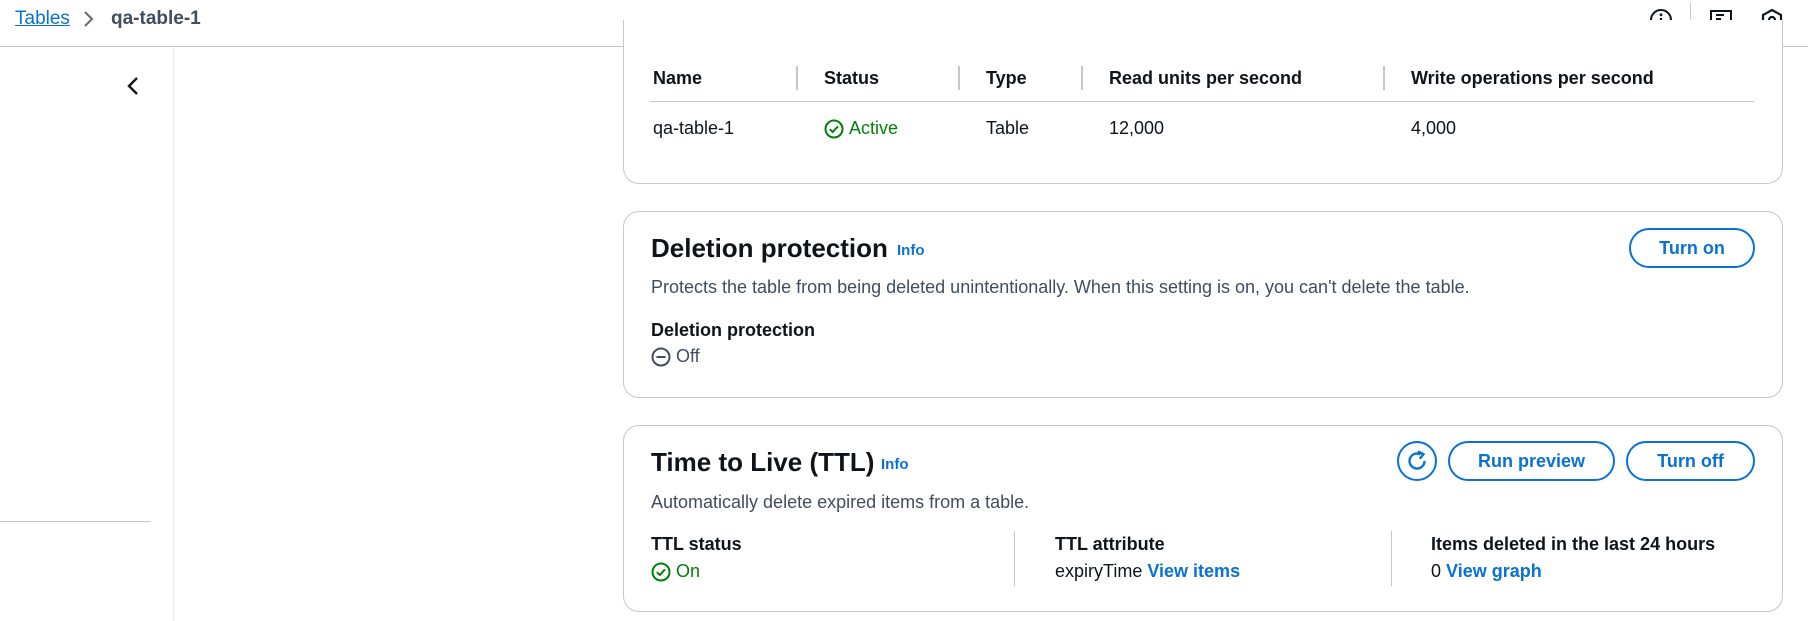  I want to click on cell-table-name: qa-table-1, so click(694, 128).